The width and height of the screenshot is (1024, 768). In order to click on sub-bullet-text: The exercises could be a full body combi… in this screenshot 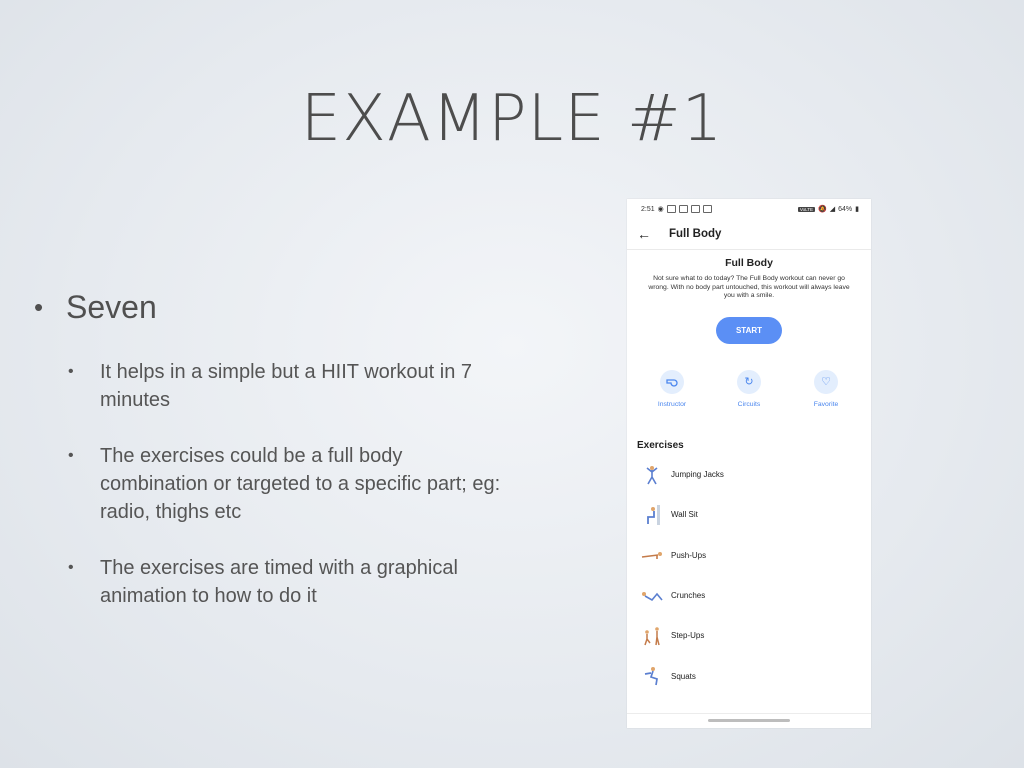, I will do `click(300, 484)`.